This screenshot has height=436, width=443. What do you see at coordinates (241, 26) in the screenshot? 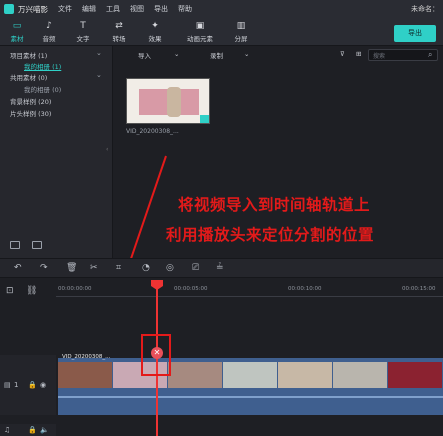
I see `split-screen-icon: ▥` at bounding box center [241, 26].